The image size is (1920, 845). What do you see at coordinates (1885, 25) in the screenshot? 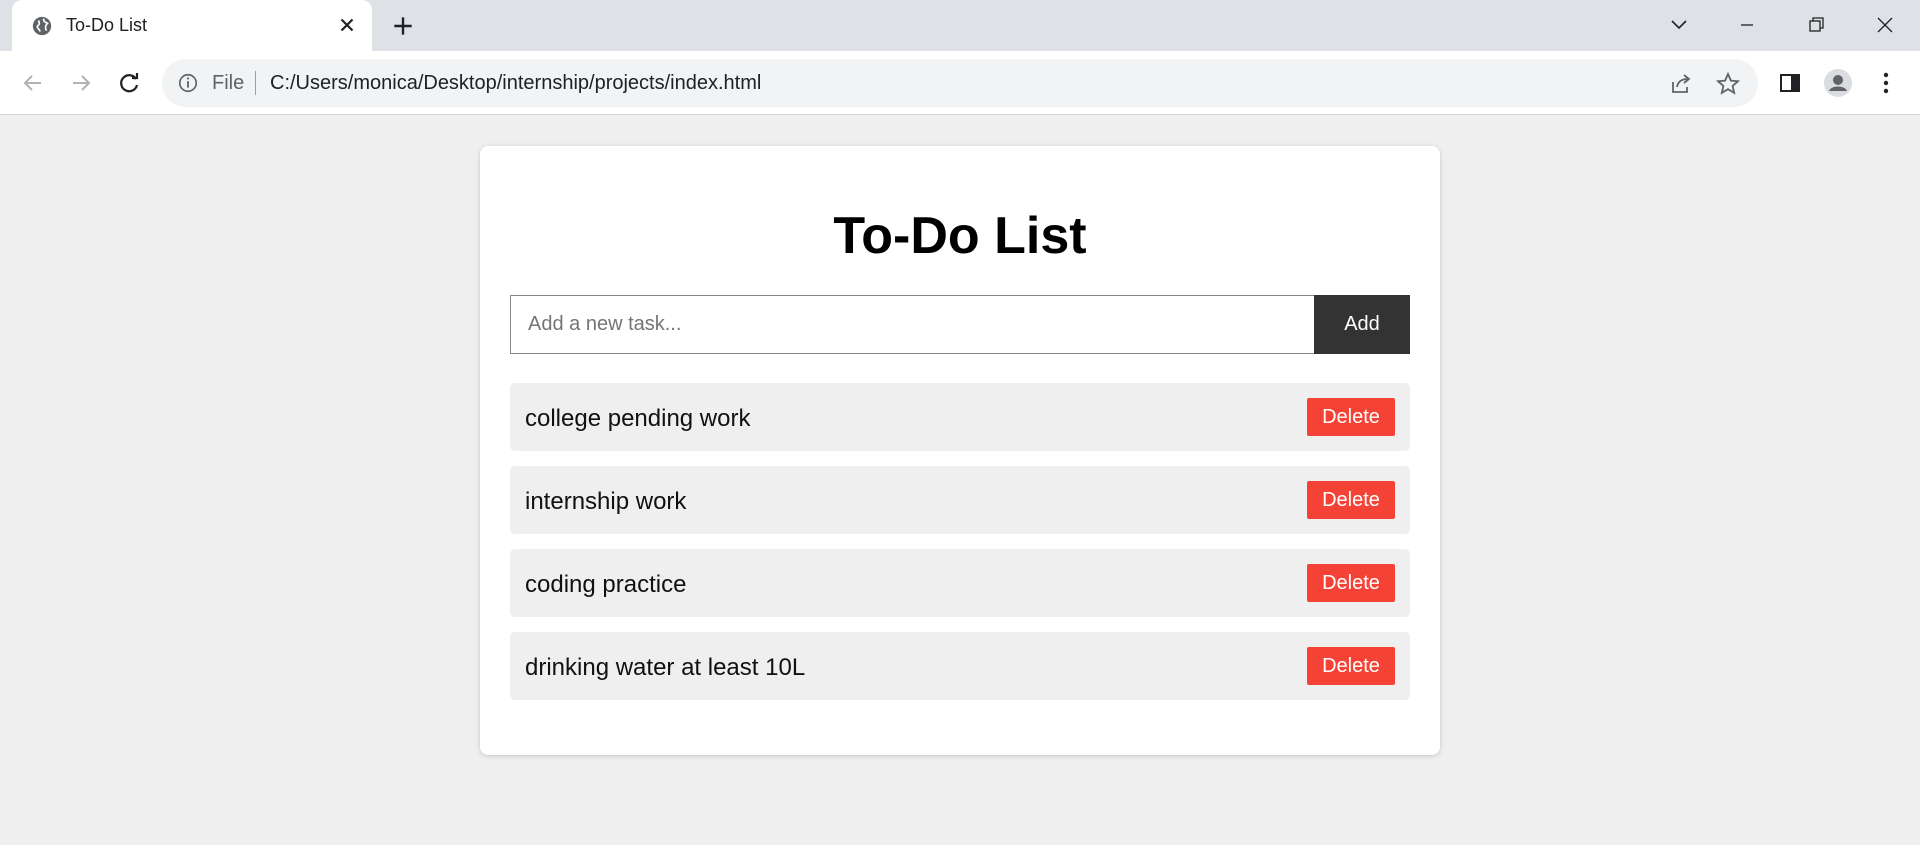
I see `window-close-icon` at bounding box center [1885, 25].